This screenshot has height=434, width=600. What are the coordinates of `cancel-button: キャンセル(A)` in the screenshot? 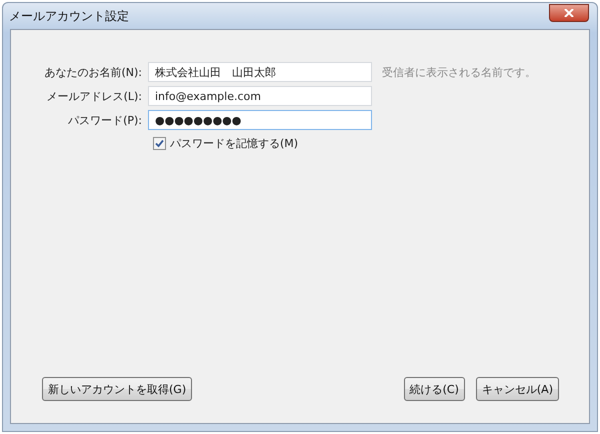 It's located at (517, 389).